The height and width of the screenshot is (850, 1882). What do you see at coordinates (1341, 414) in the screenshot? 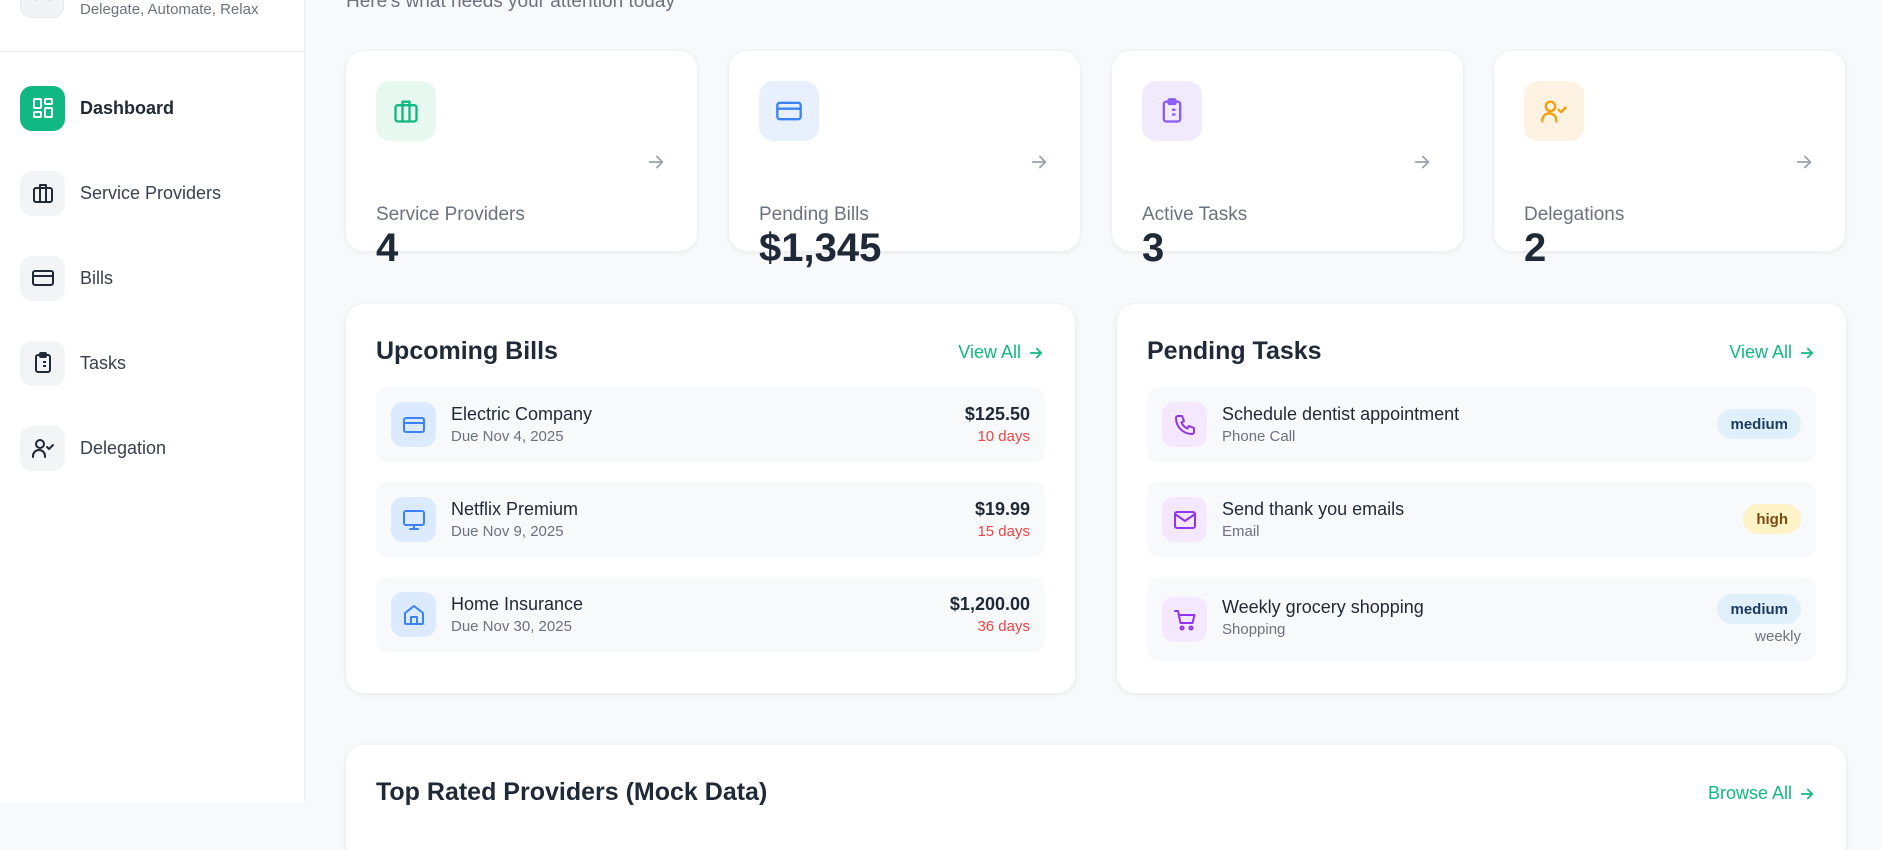
I see `task-name: Schedule dentist appointment` at bounding box center [1341, 414].